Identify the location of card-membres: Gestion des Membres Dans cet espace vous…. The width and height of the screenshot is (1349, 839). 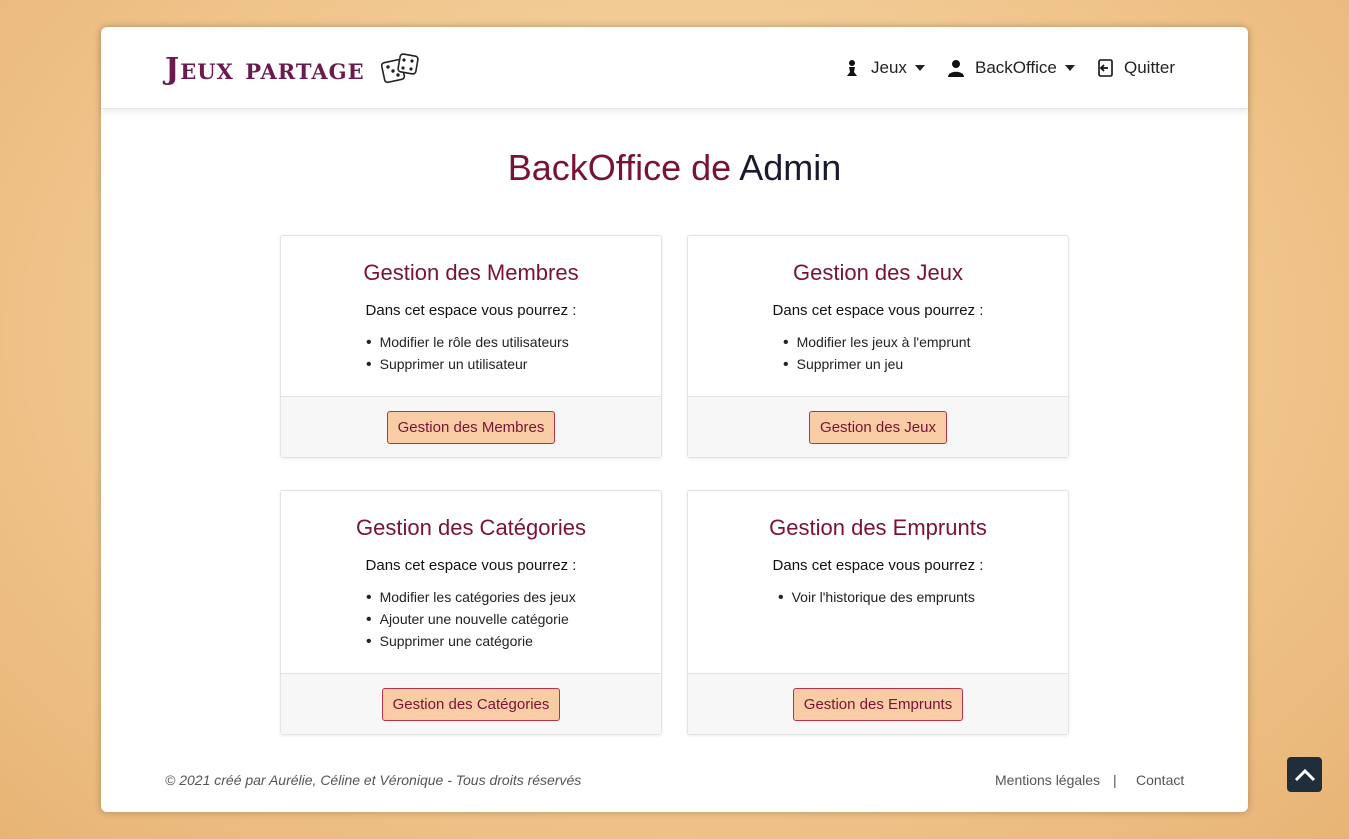
(471, 346).